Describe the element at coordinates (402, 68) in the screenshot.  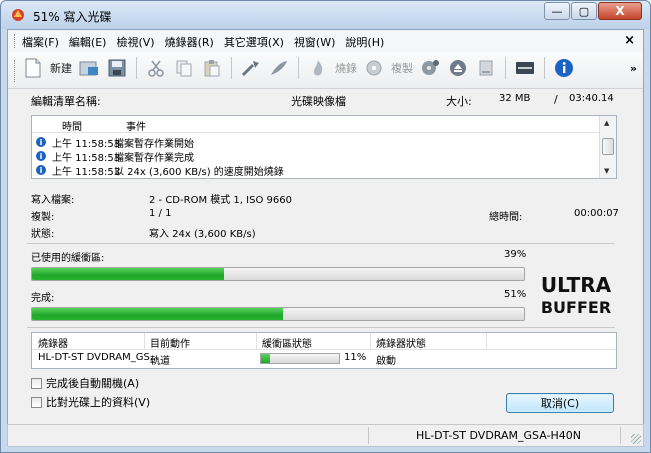
I see `copy-disc-label: 複製` at that location.